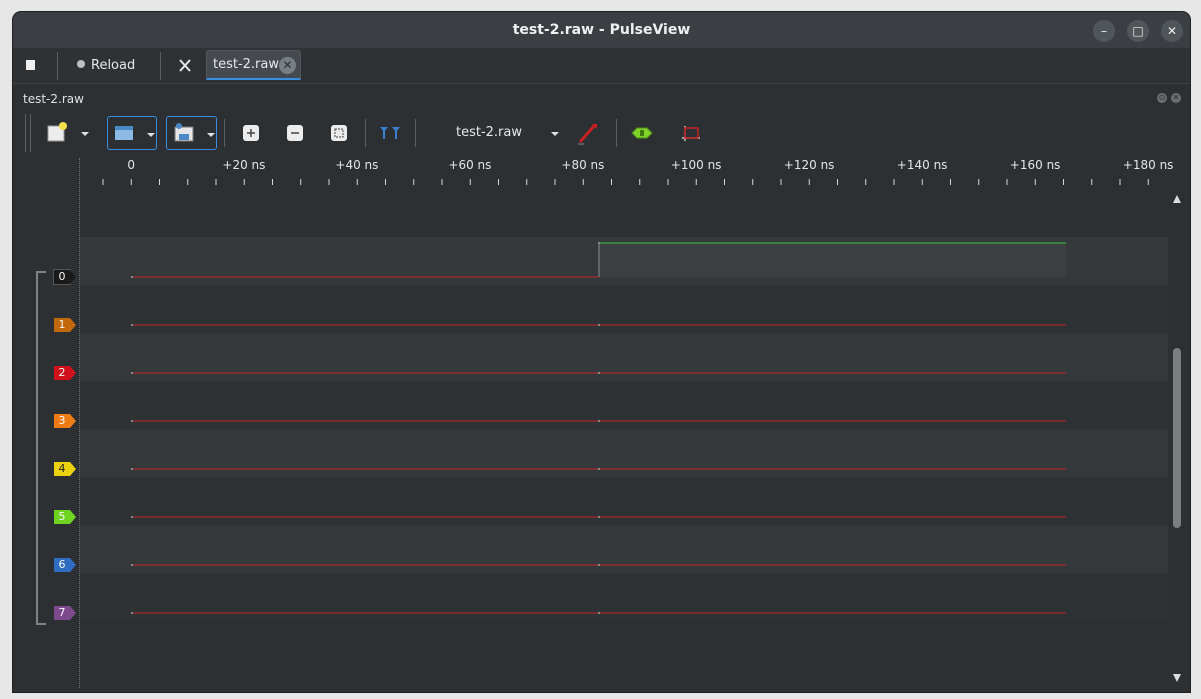 This screenshot has width=1201, height=699. I want to click on ruler-label: 0, so click(131, 165).